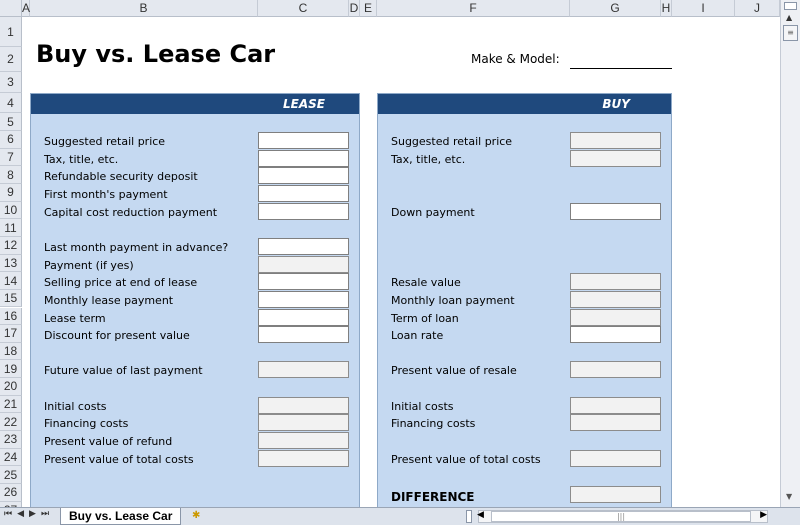  I want to click on row-header-25: 25, so click(11, 475).